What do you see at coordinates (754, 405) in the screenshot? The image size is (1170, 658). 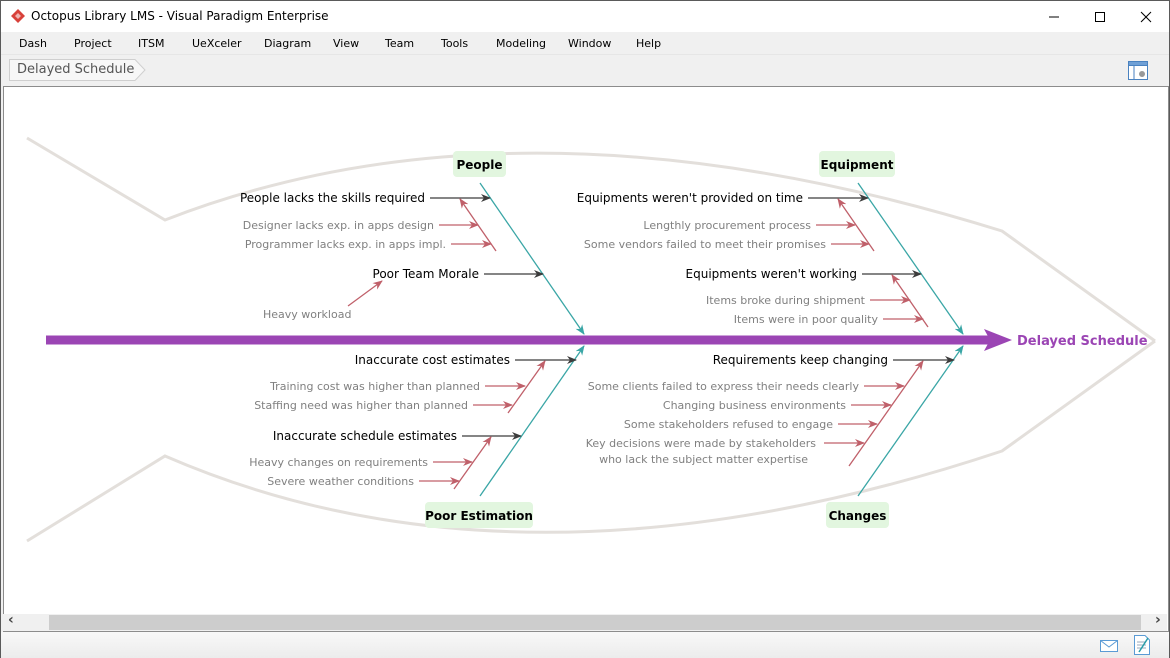 I see `subcause-label: Changing business environments` at bounding box center [754, 405].